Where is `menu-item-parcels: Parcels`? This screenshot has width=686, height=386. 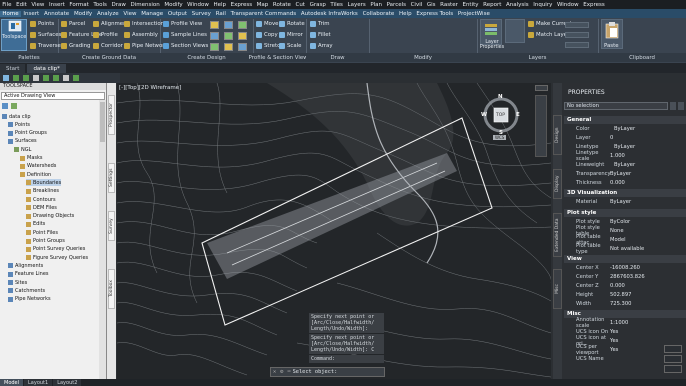
menu-item-parcels: Parcels is located at coordinates (396, 5).